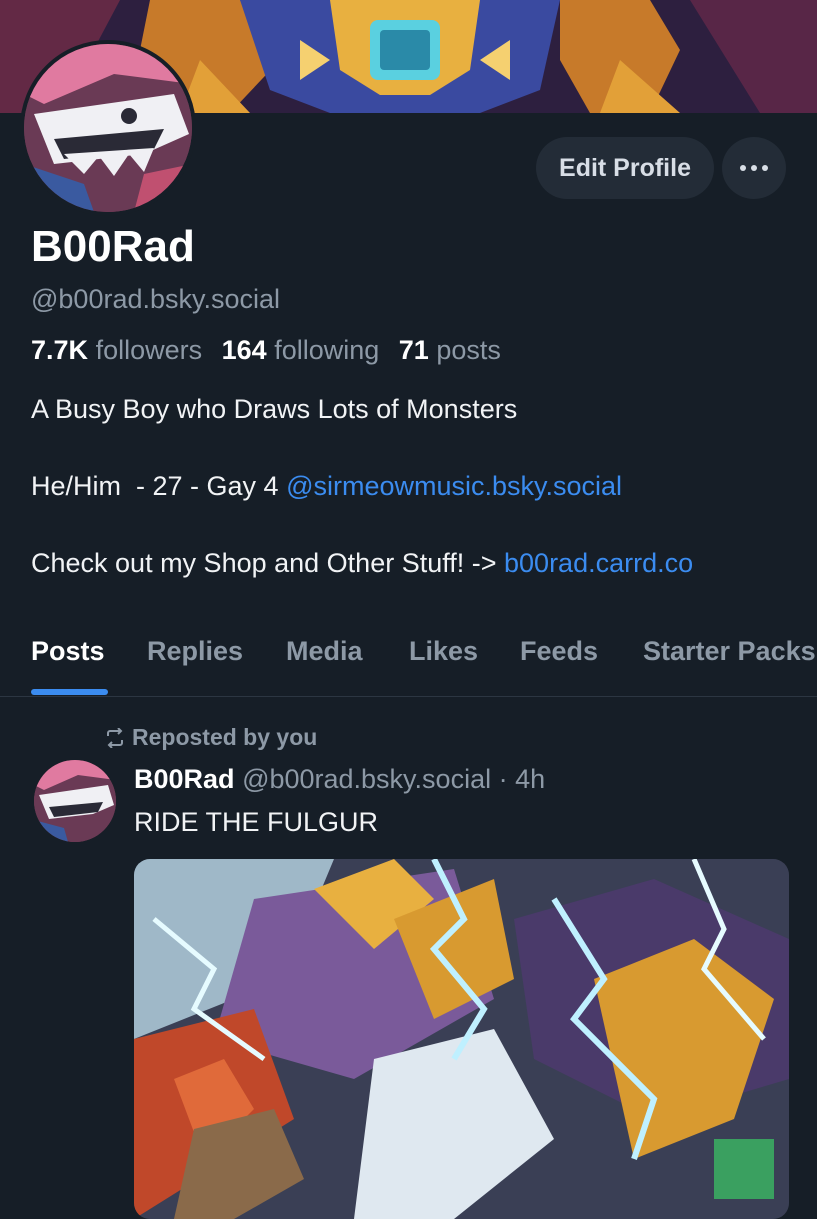 The width and height of the screenshot is (817, 1219). I want to click on post-text: RIDE THE FULGUR, so click(256, 822).